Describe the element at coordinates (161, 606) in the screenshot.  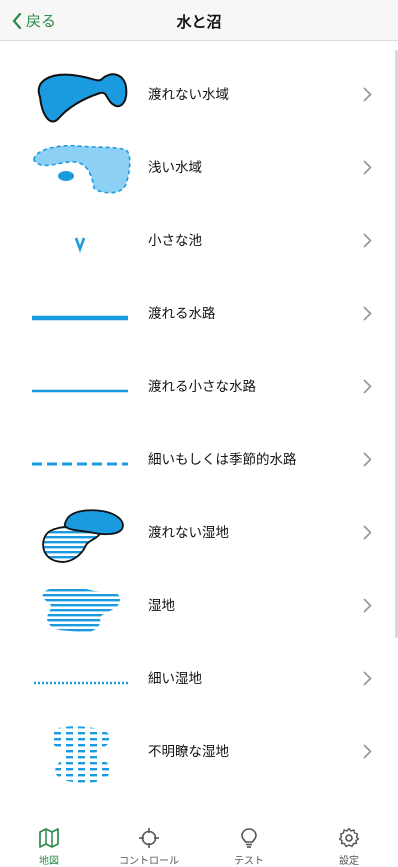
I see `item-label: 湿地` at that location.